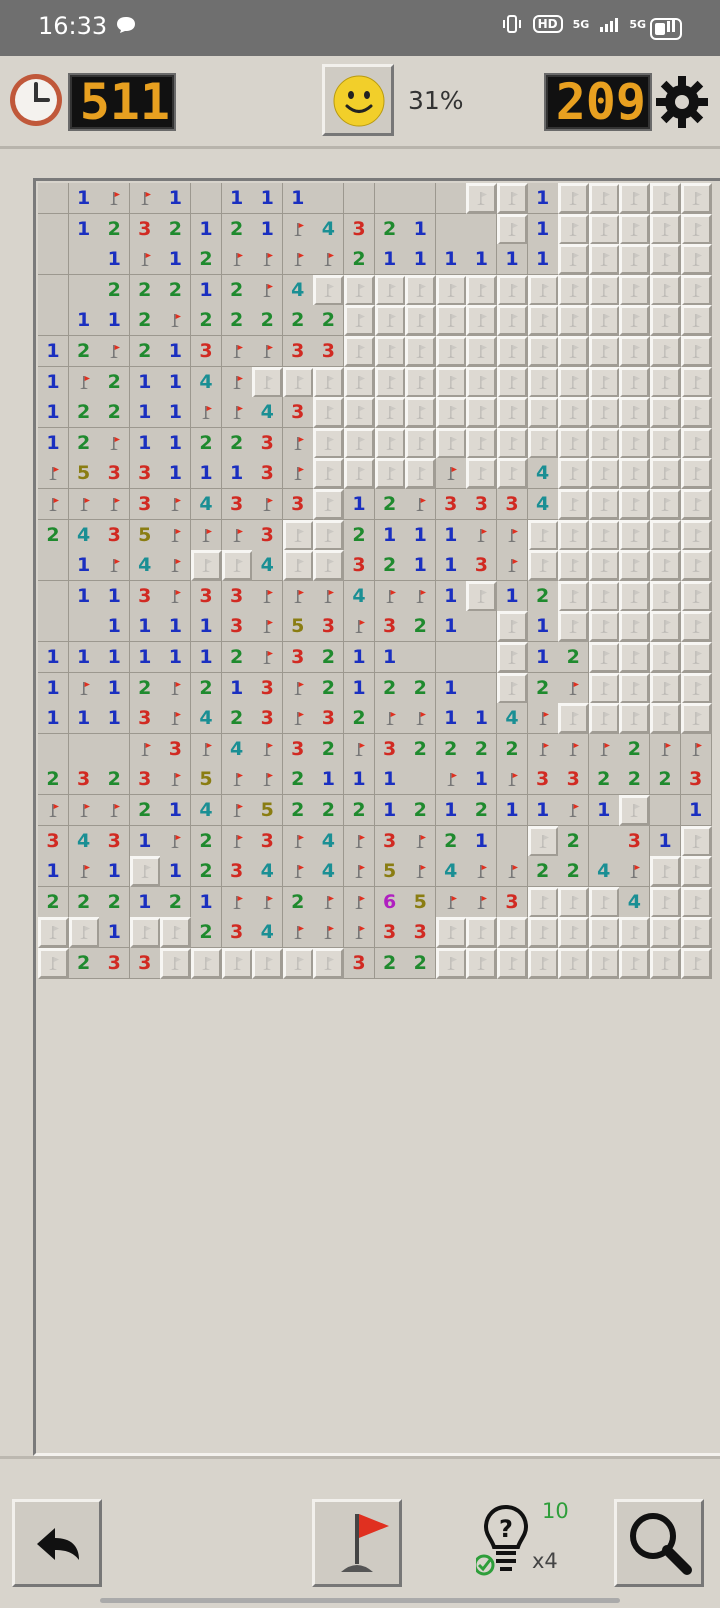  What do you see at coordinates (659, 1543) in the screenshot?
I see `zoom-button` at bounding box center [659, 1543].